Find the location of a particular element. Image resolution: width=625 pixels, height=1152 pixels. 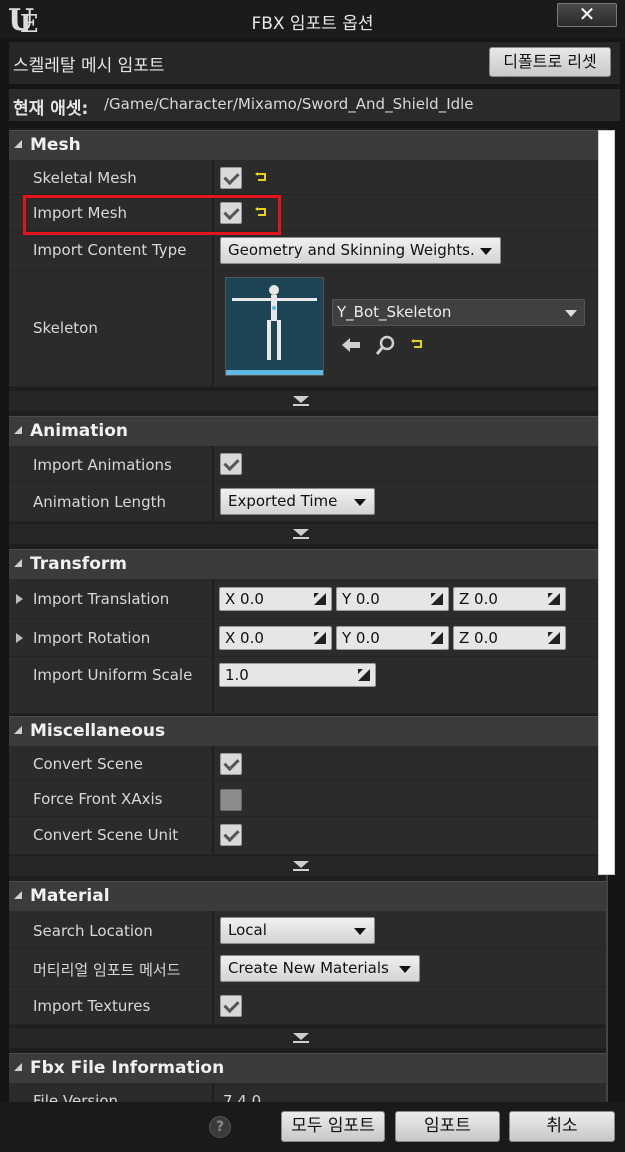

import-content-type-label: Import Content Type is located at coordinates (110, 250).